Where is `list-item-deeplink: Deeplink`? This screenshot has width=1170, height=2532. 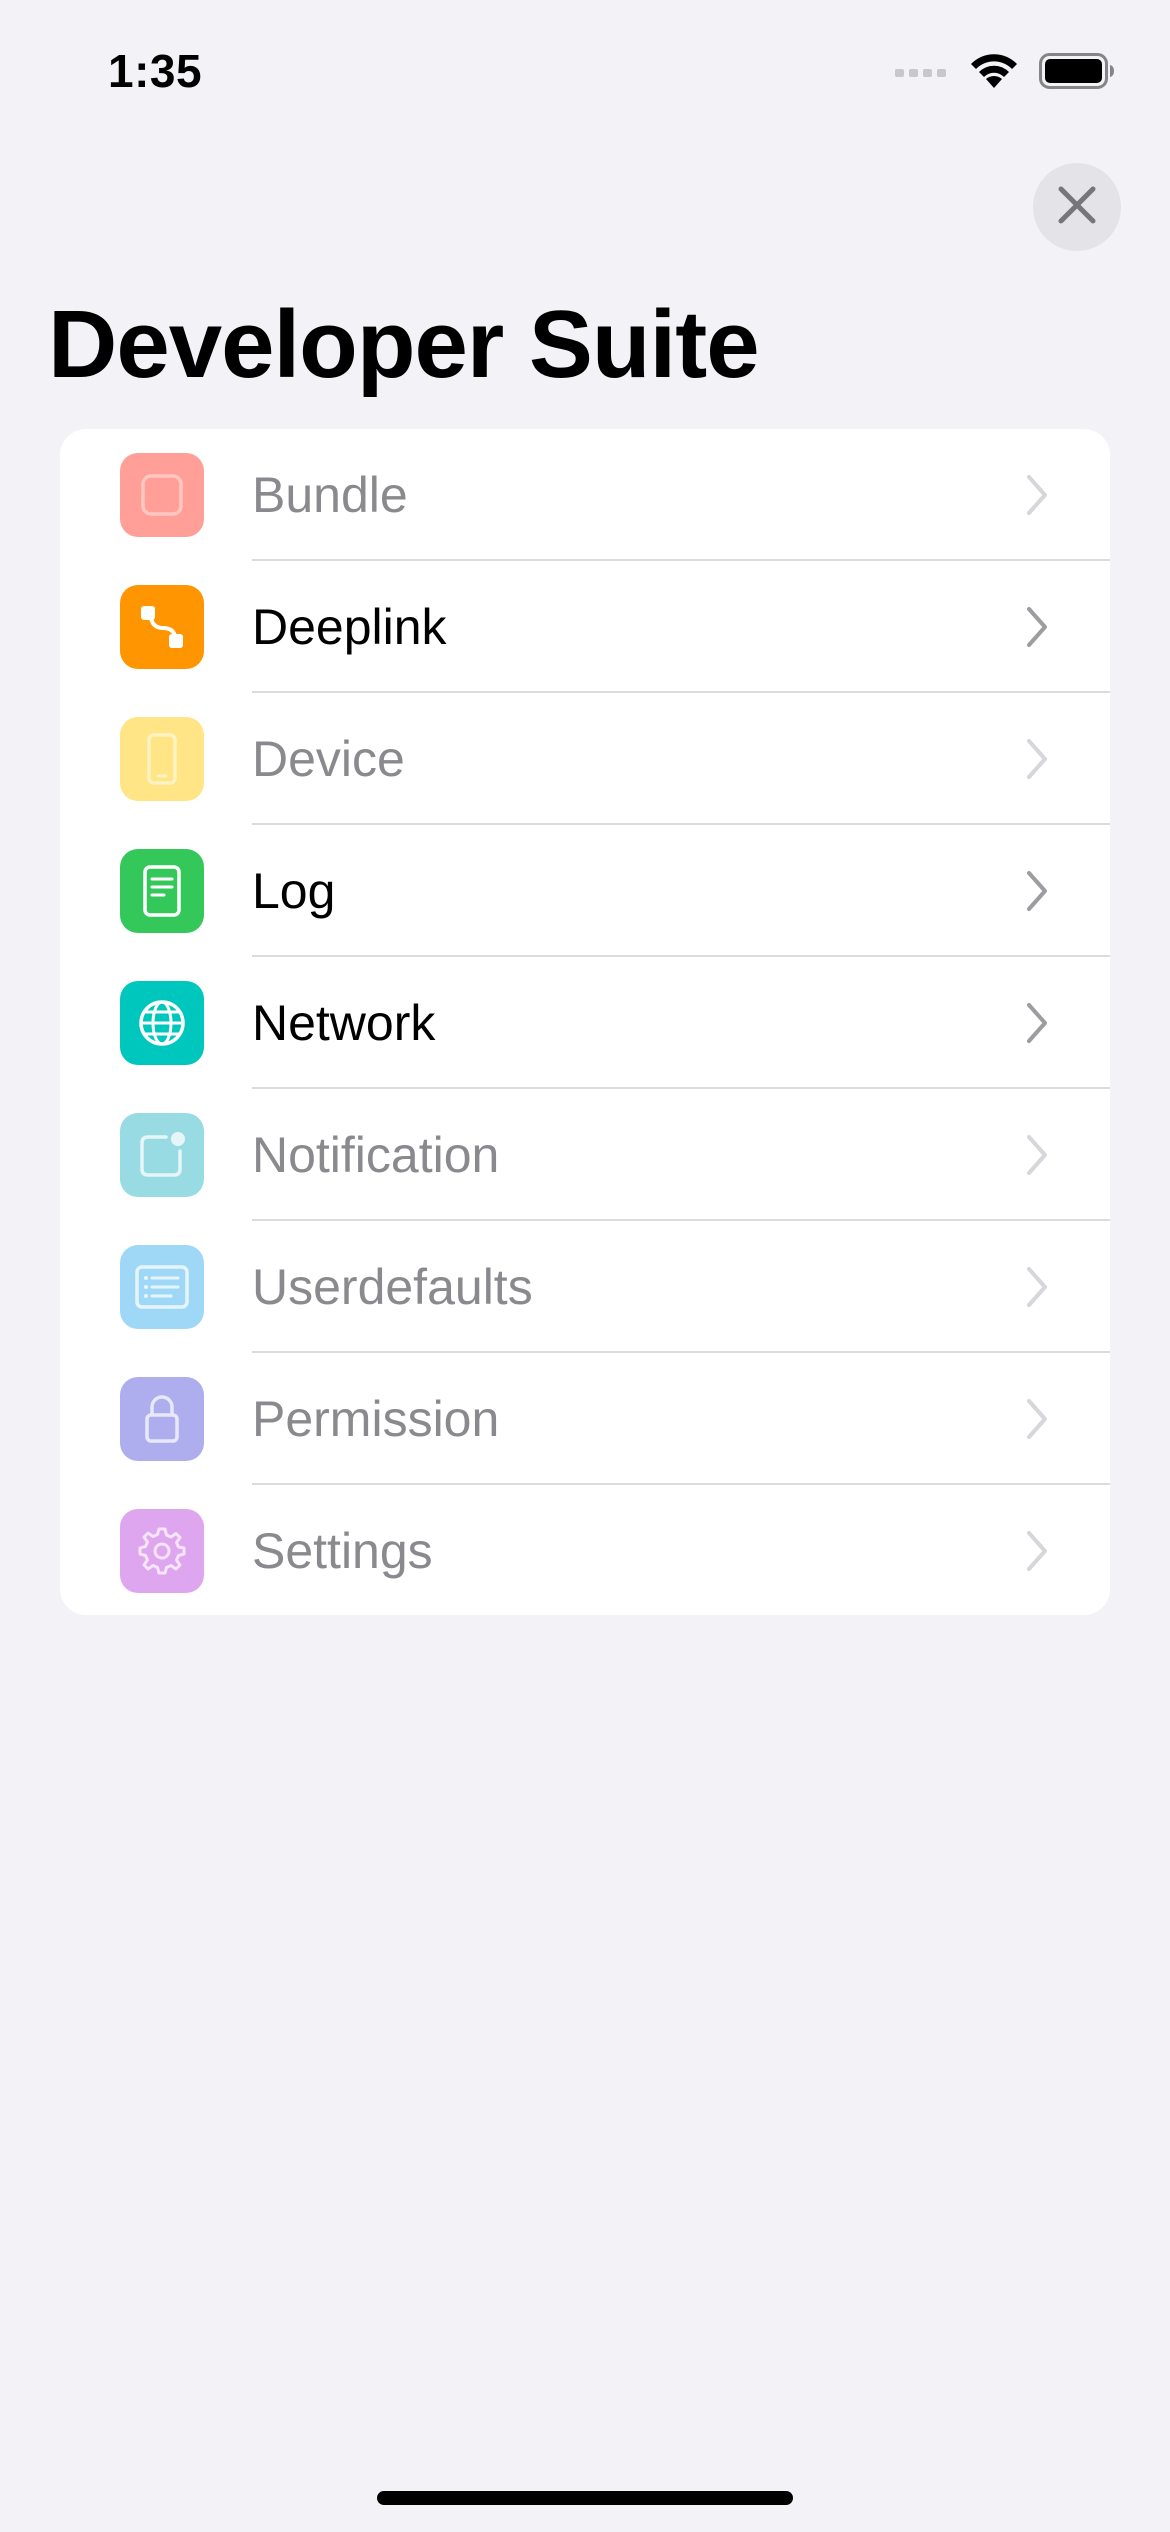 list-item-deeplink: Deeplink is located at coordinates (585, 627).